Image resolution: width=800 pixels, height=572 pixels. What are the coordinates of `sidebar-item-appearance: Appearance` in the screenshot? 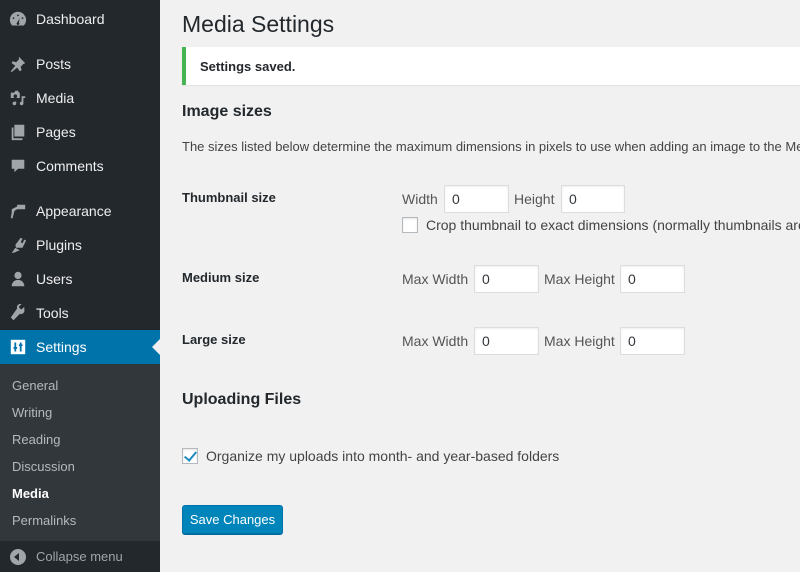 It's located at (80, 211).